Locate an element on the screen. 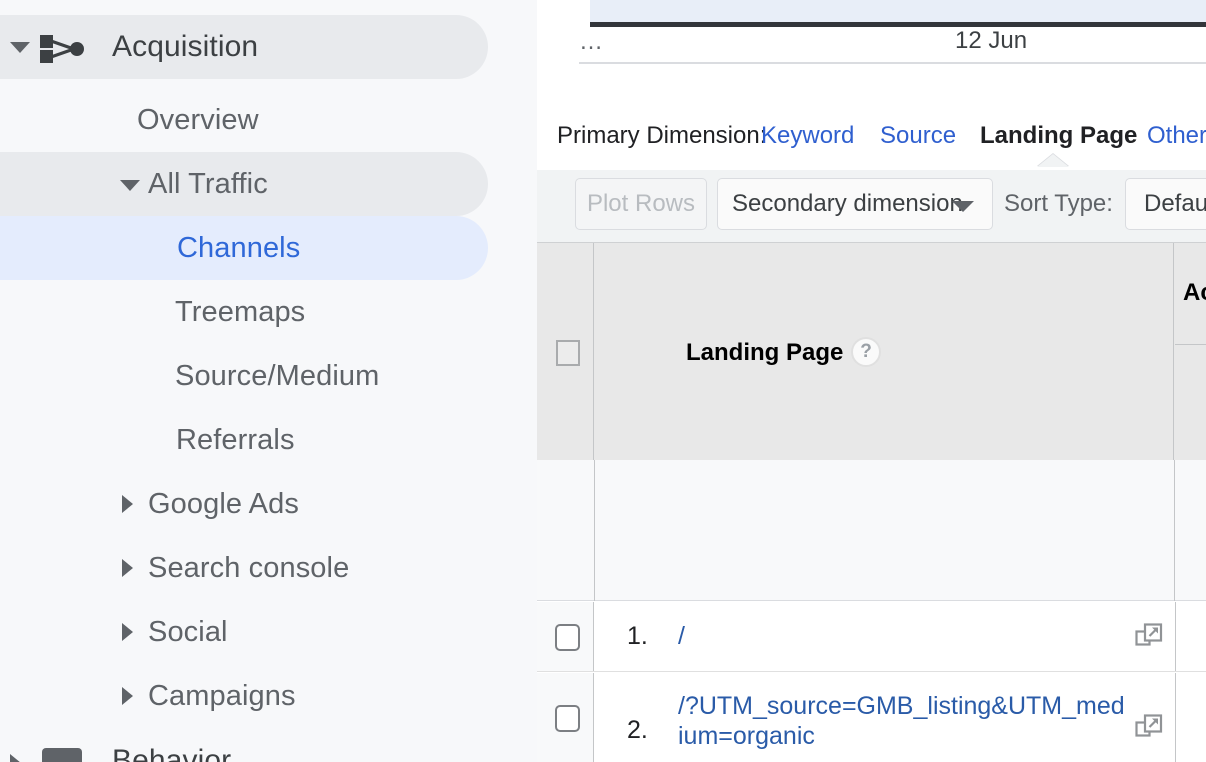  column-group-header-acquisition: Ac is located at coordinates (1194, 292).